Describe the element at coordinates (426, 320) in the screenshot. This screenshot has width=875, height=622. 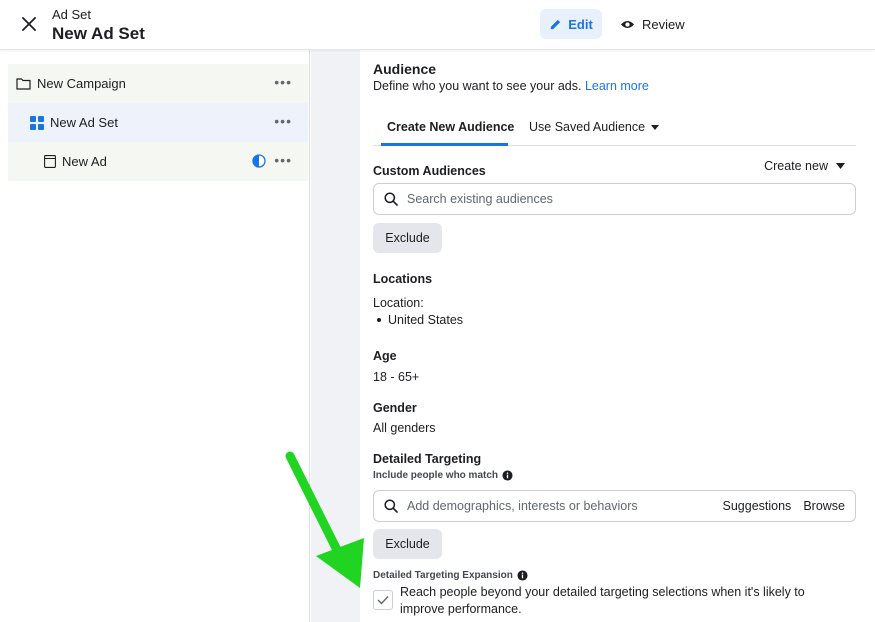
I see `location-value: United States` at that location.